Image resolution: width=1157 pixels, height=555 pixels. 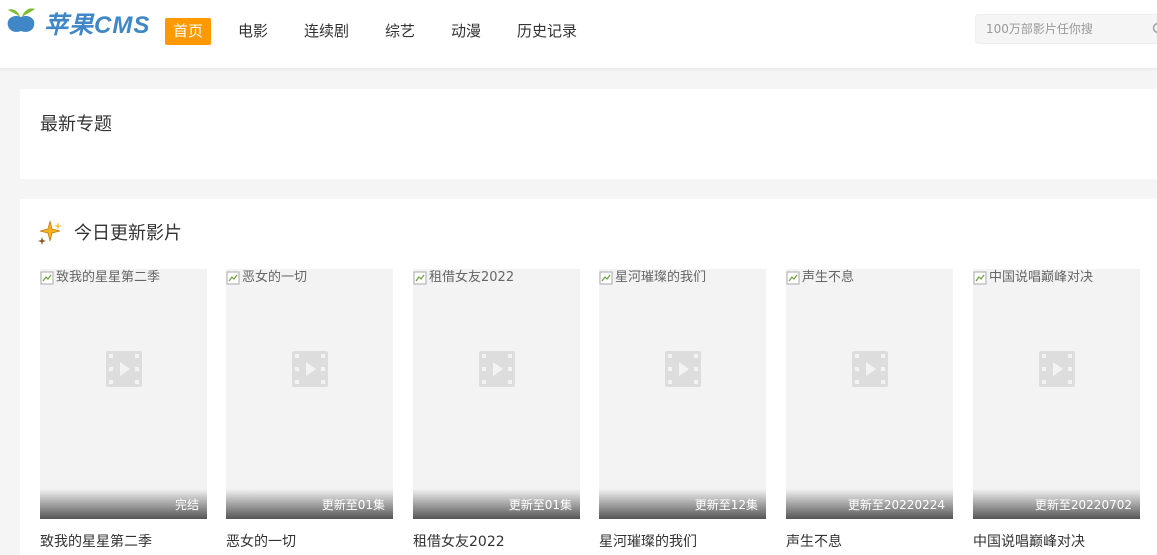 I want to click on status-badge: 完结, so click(x=186, y=505).